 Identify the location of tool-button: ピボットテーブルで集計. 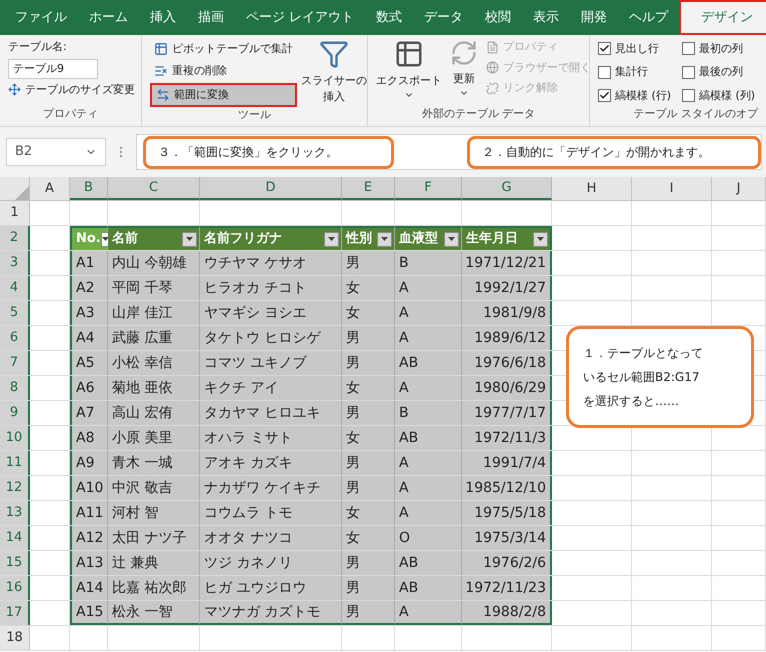
(223, 49).